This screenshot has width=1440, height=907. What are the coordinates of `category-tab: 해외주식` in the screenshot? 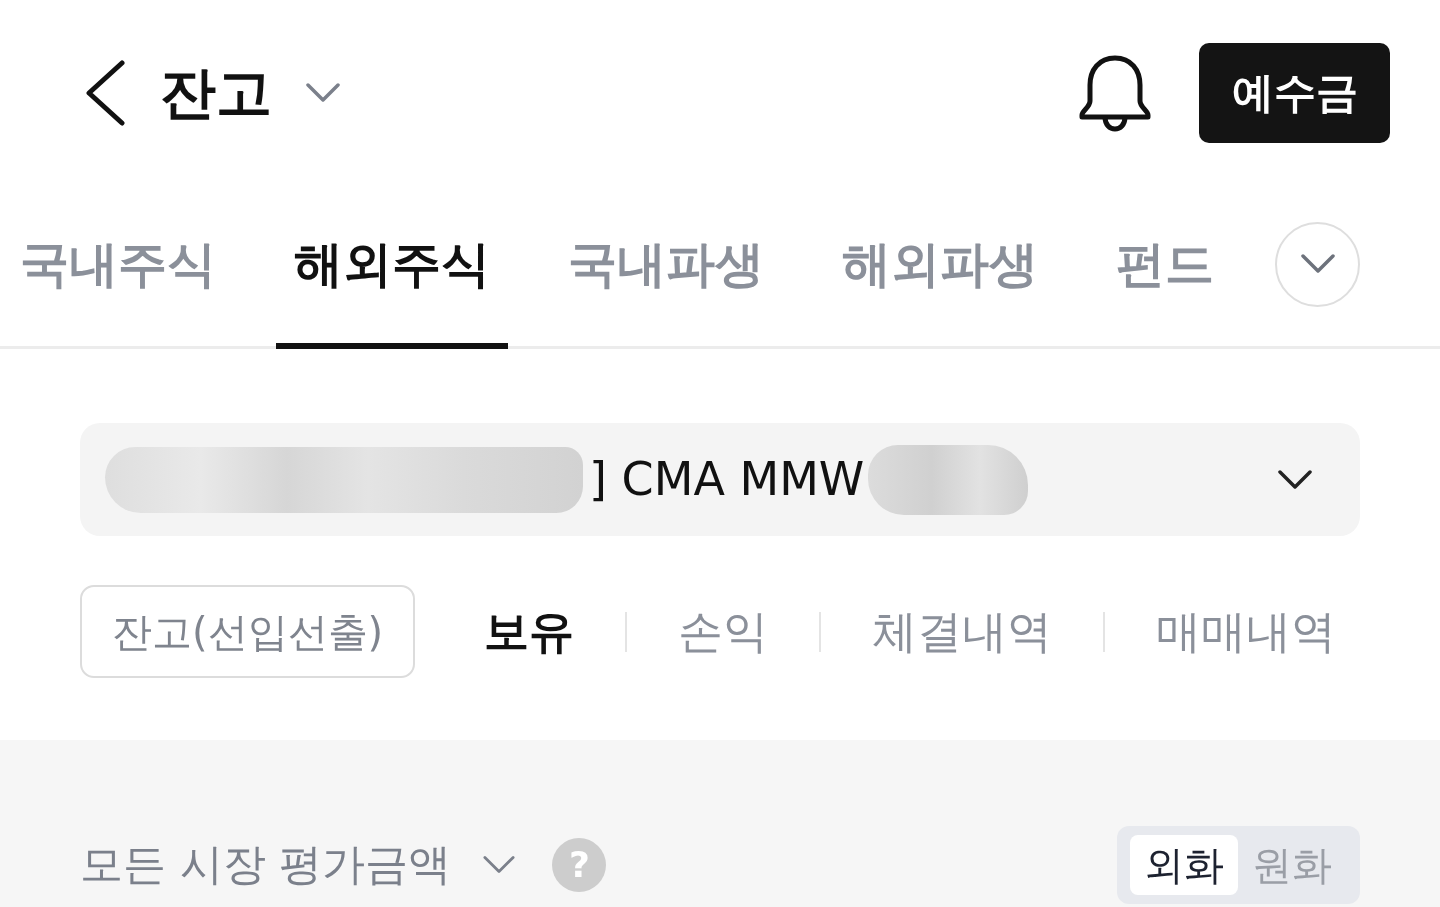 It's located at (392, 267).